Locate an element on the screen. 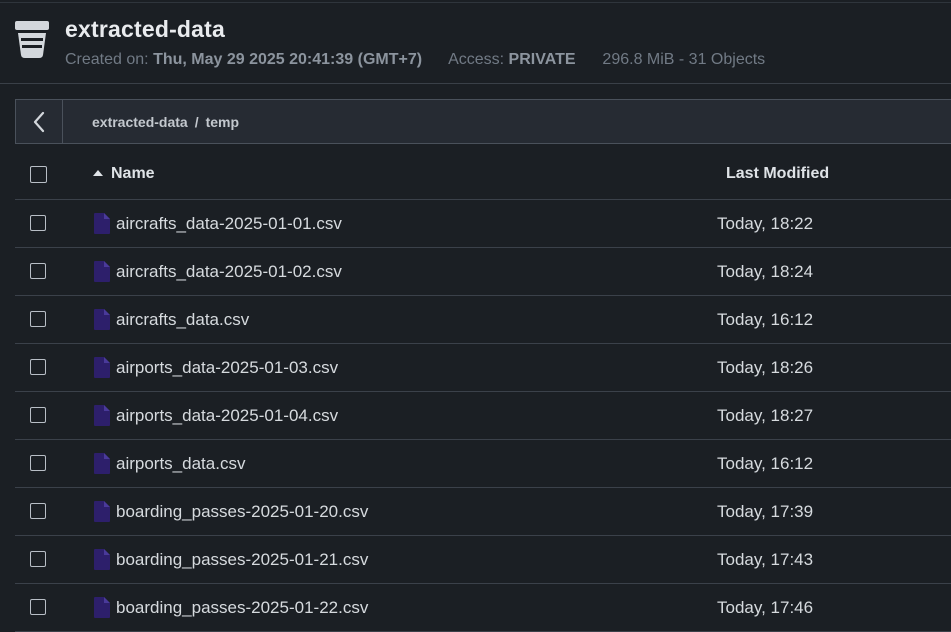 The width and height of the screenshot is (951, 632). file-last-modified: Today, 18:27 is located at coordinates (765, 415).